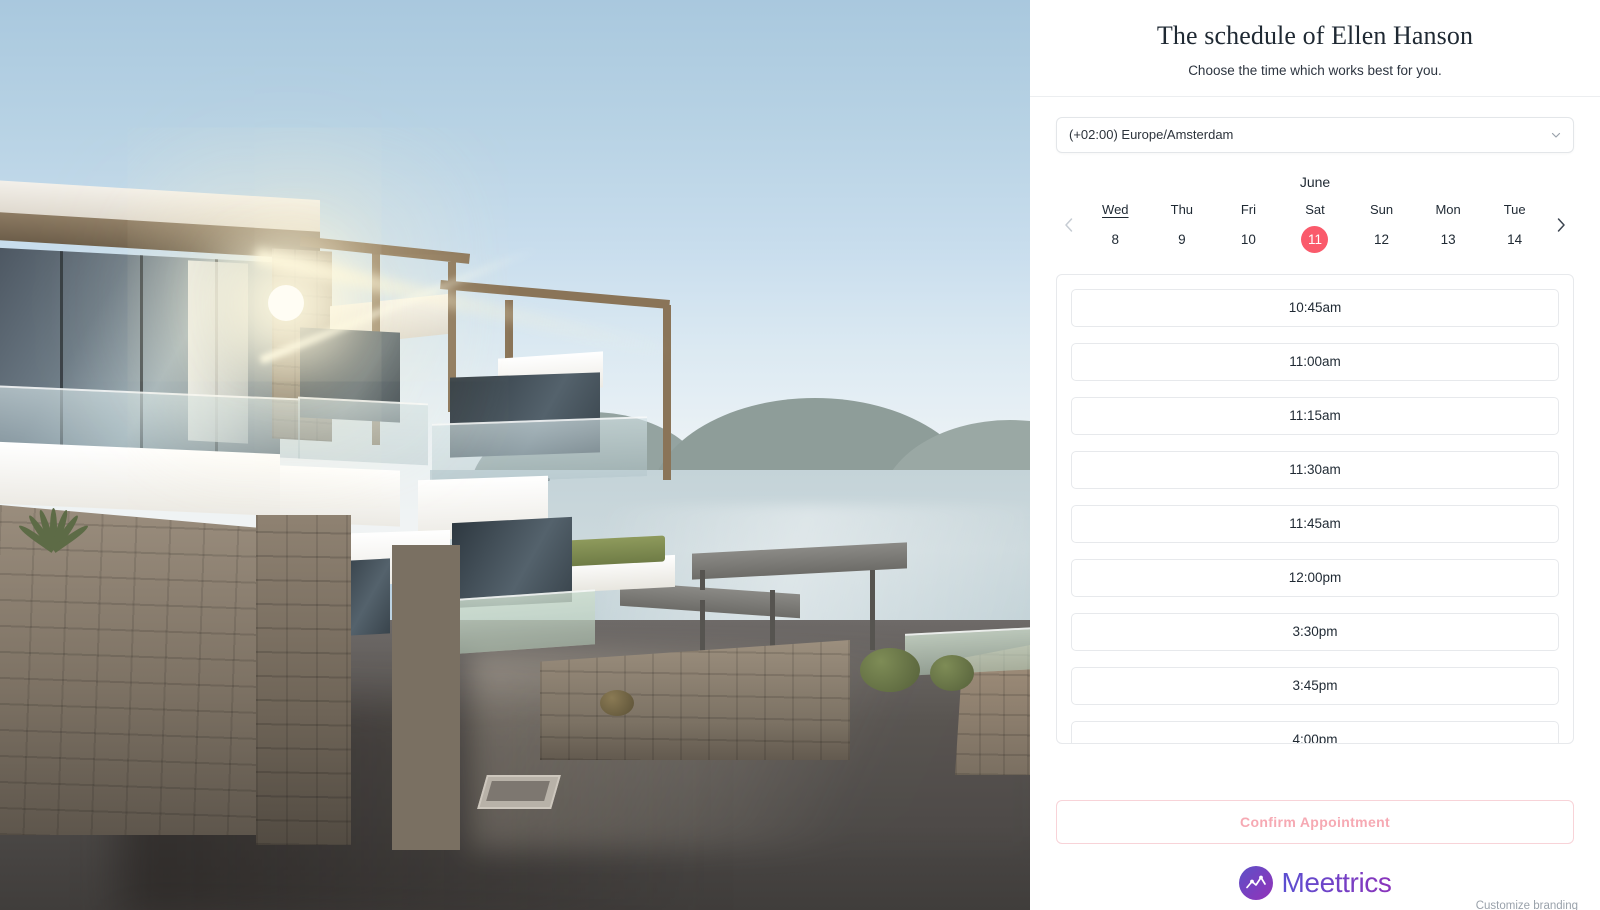  What do you see at coordinates (1381, 209) in the screenshot?
I see `day-name: Sun` at bounding box center [1381, 209].